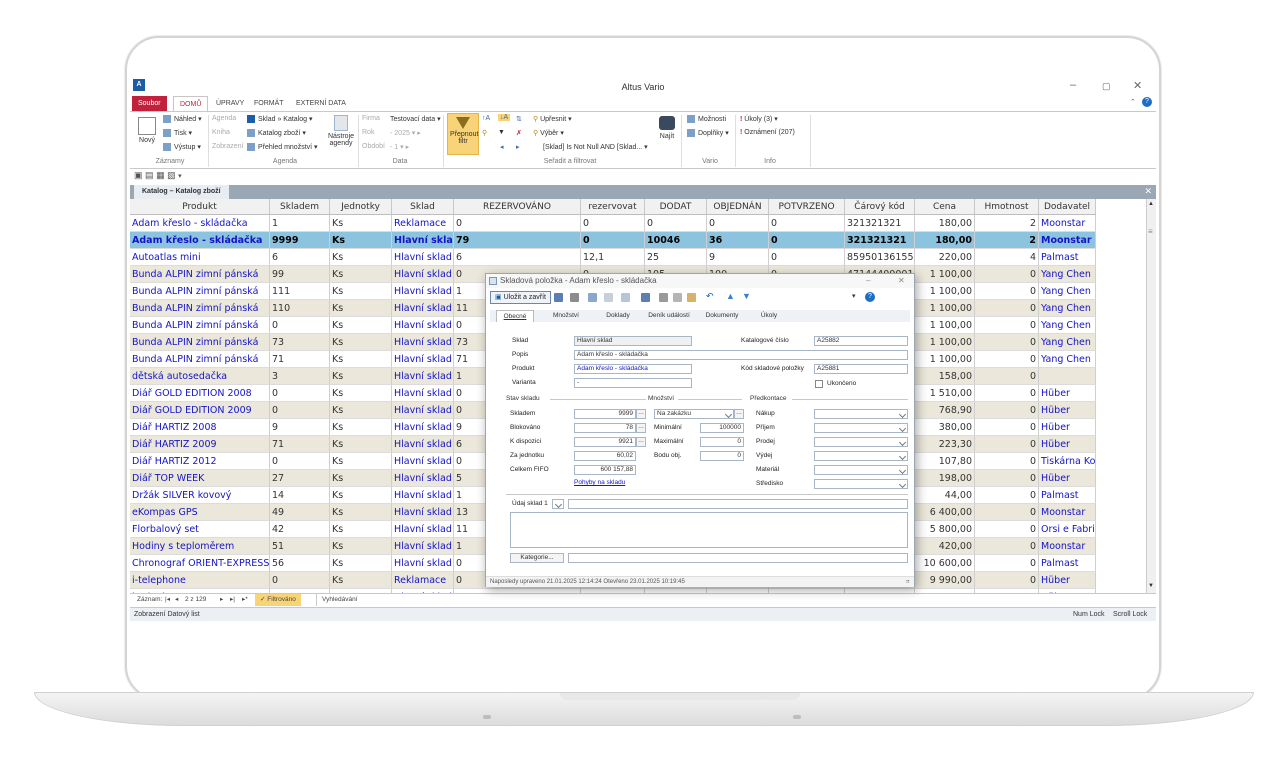  Describe the element at coordinates (517, 207) in the screenshot. I see `column-header: REZERVOVÁNO` at that location.